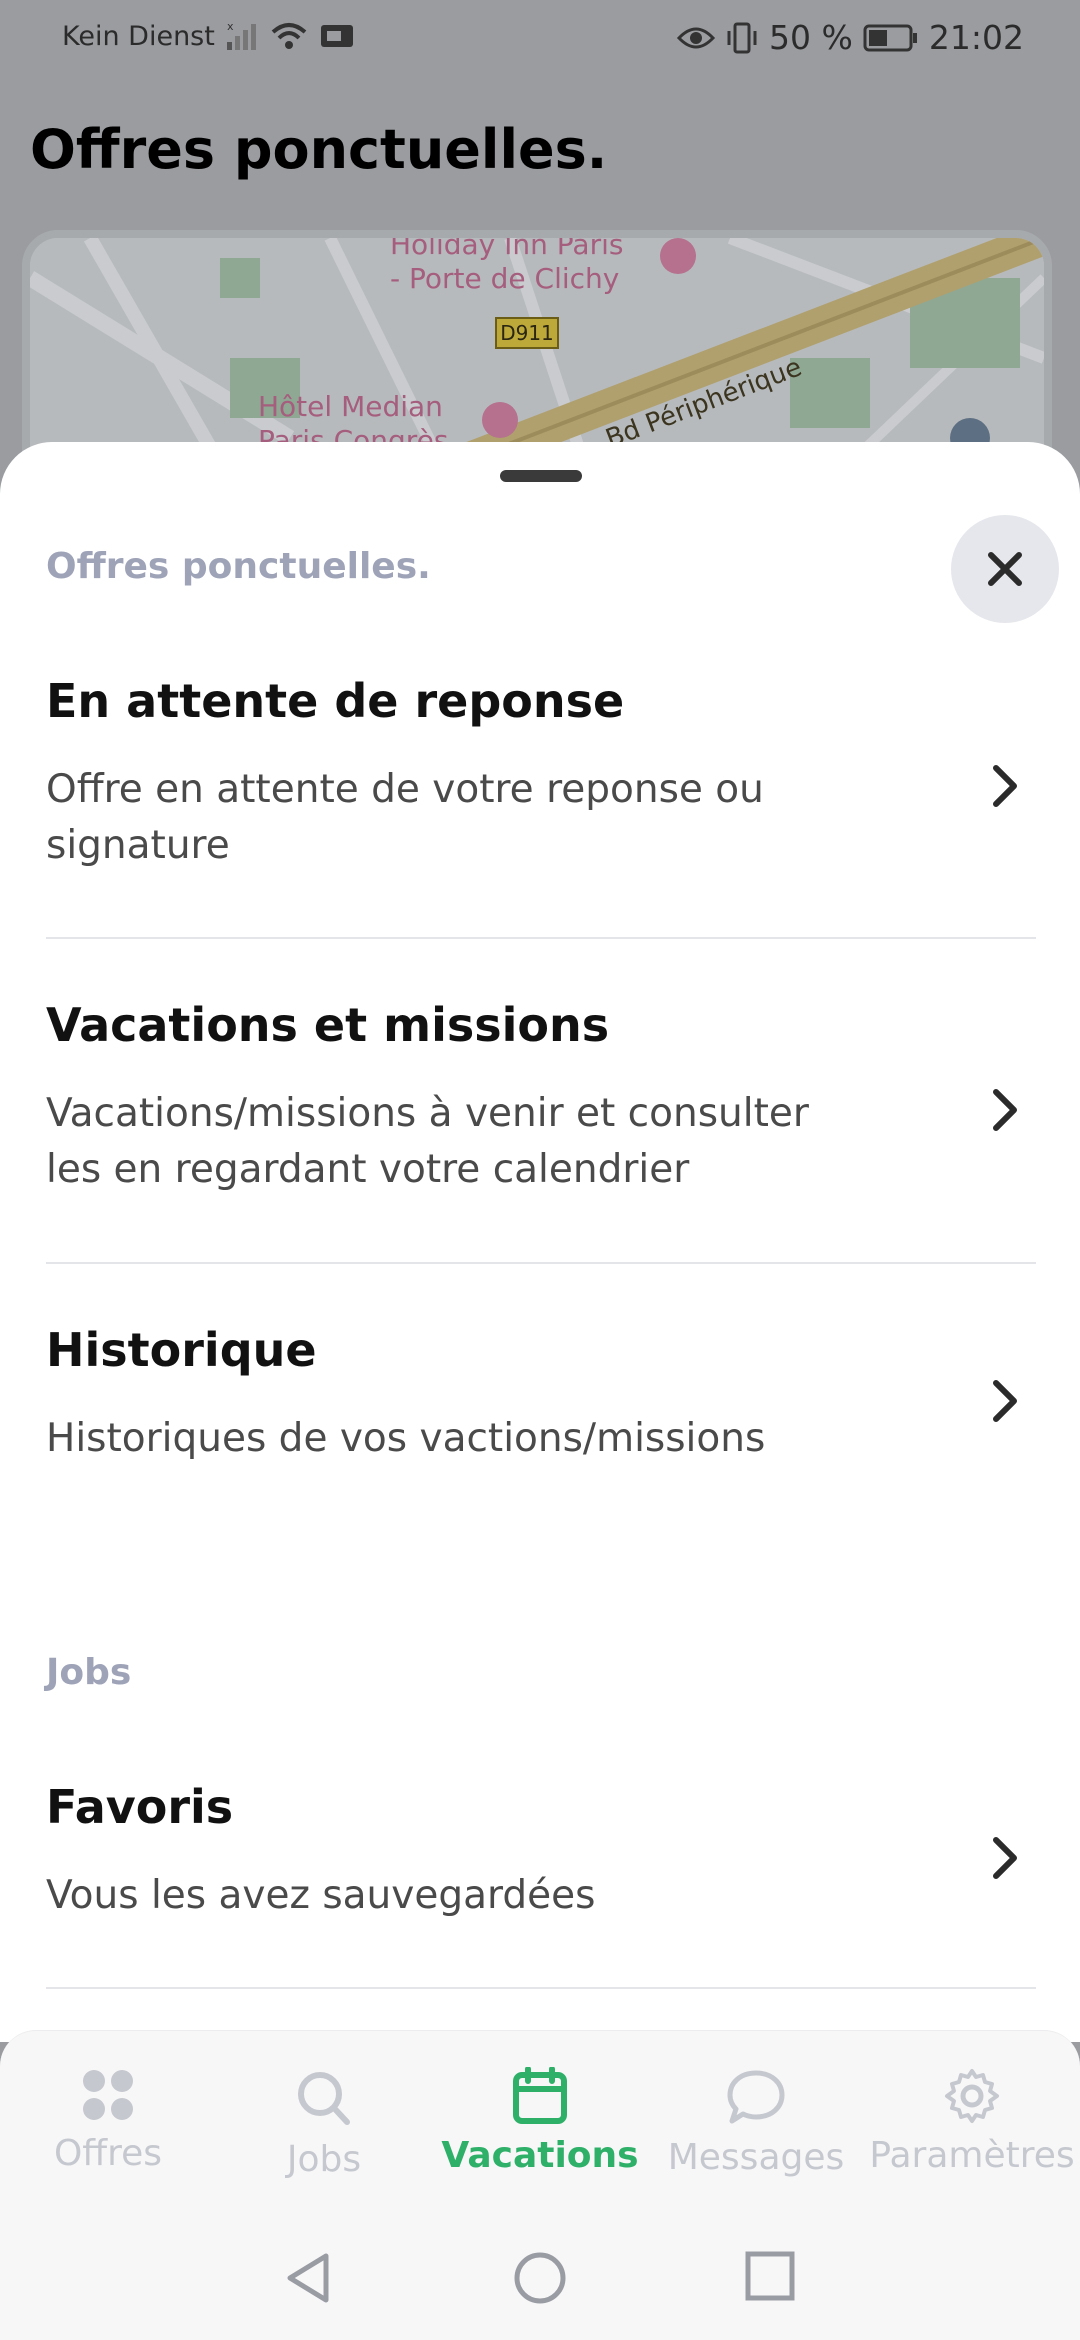 This screenshot has width=1080, height=2340. What do you see at coordinates (540, 2095) in the screenshot?
I see `calendar-icon` at bounding box center [540, 2095].